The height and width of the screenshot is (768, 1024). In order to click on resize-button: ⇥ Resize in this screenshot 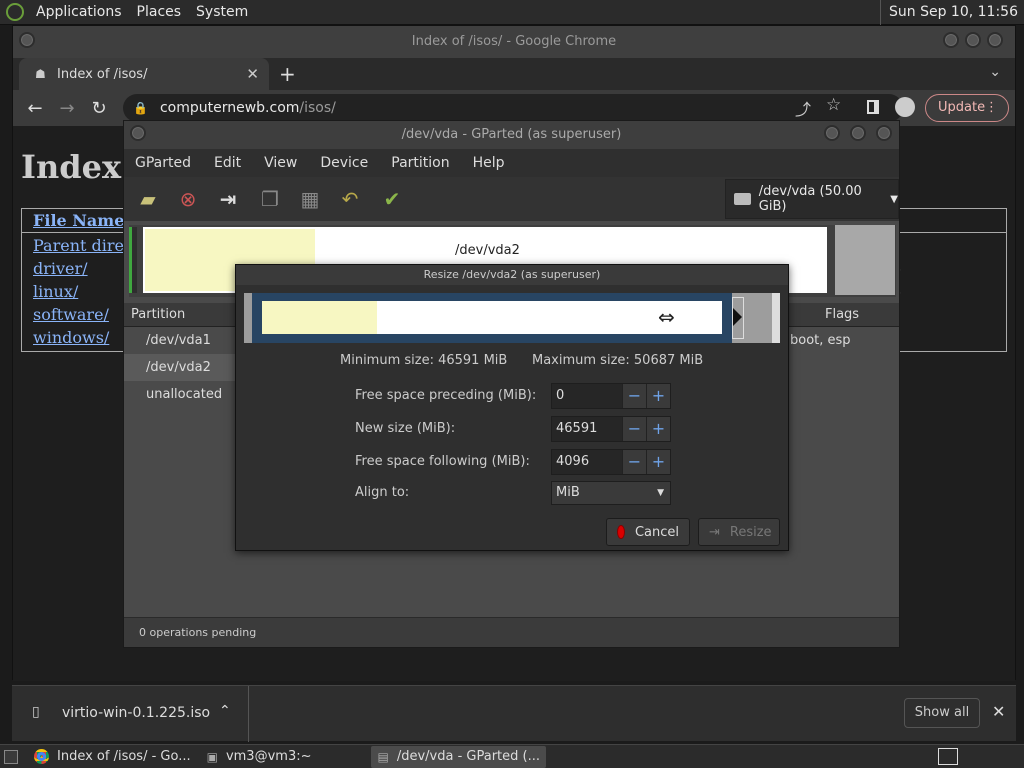, I will do `click(739, 532)`.